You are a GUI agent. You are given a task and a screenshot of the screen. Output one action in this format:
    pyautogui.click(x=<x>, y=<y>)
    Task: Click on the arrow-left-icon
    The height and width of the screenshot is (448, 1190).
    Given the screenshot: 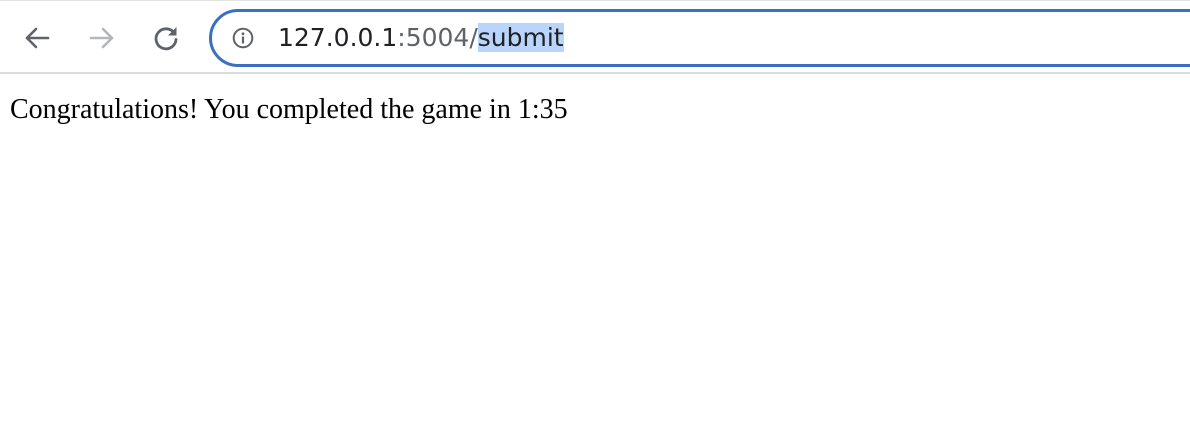 What is the action you would take?
    pyautogui.click(x=37, y=38)
    